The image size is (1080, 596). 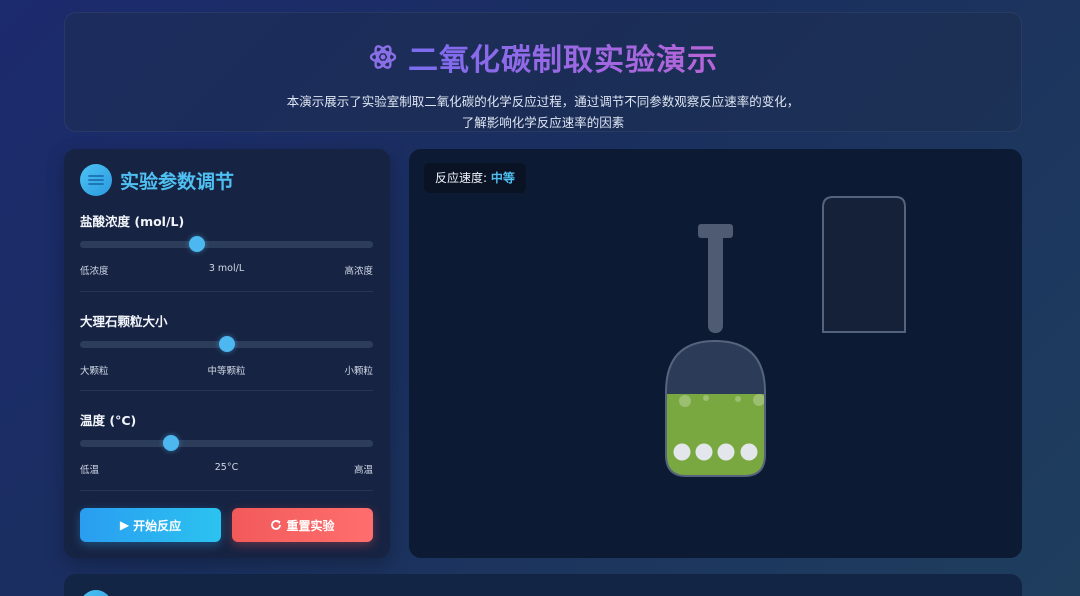 I want to click on temperature-control: 温度 (°C) 低温 25°C 高温, so click(x=226, y=443).